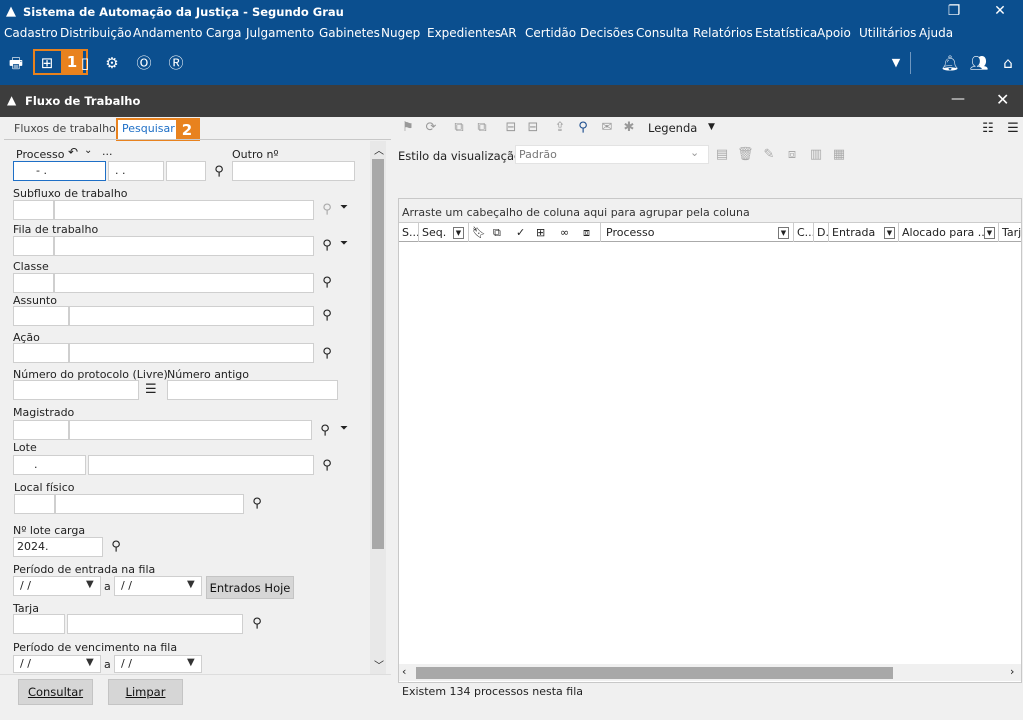 This screenshot has width=1023, height=720. Describe the element at coordinates (327, 246) in the screenshot. I see `fila-search-icon: ⚲` at that location.